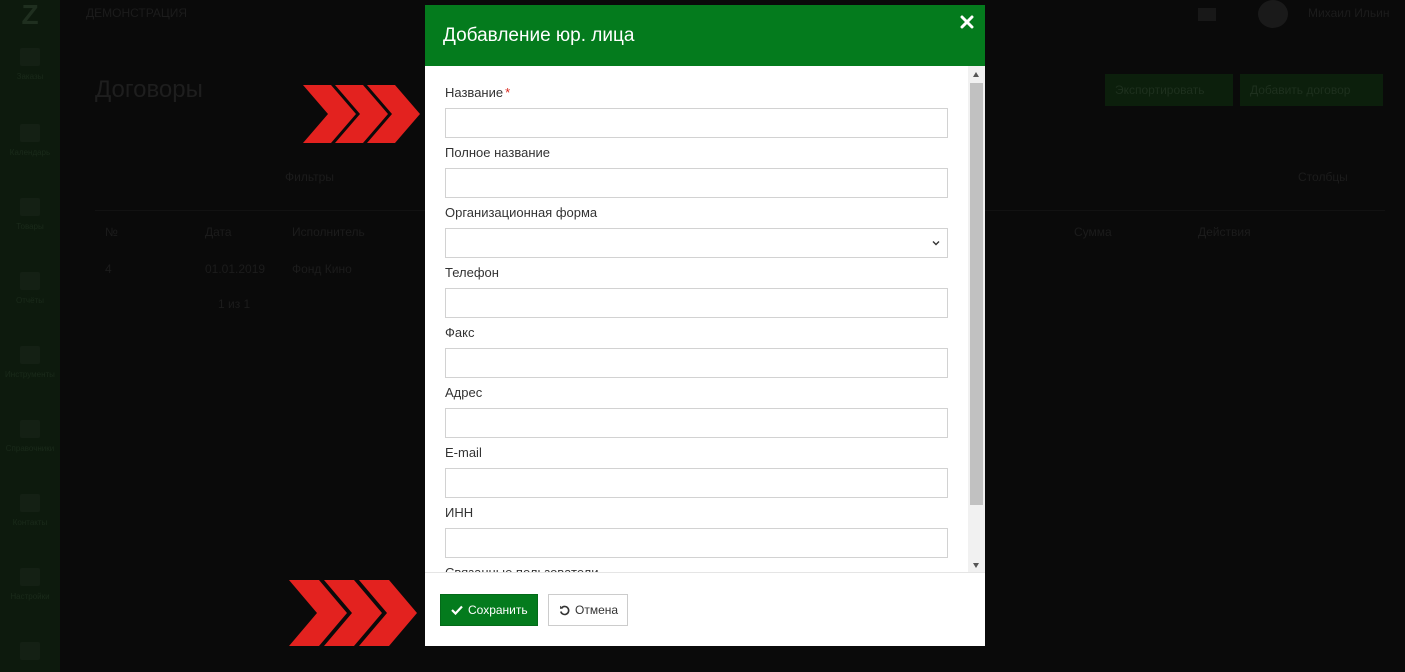 The height and width of the screenshot is (672, 1405). Describe the element at coordinates (30, 133) in the screenshot. I see `calendar-icon` at that location.